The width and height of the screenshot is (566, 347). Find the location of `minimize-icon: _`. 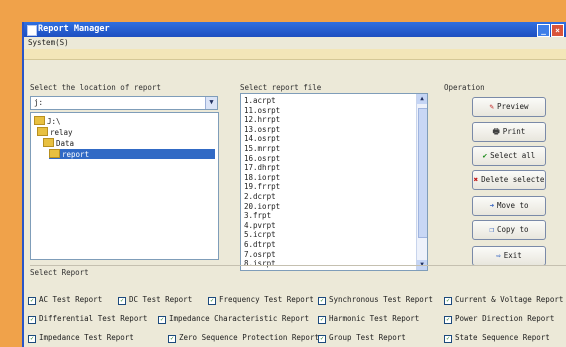

minimize-icon: _ is located at coordinates (543, 30).